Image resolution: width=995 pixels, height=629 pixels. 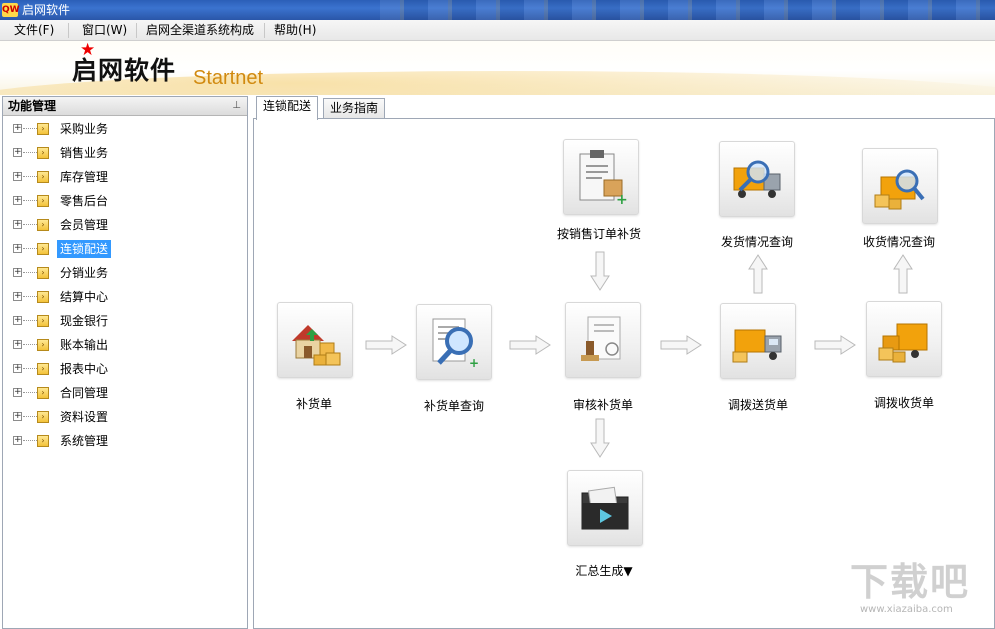 What do you see at coordinates (84, 201) in the screenshot?
I see `tree-item-label: 零售后台` at bounding box center [84, 201].